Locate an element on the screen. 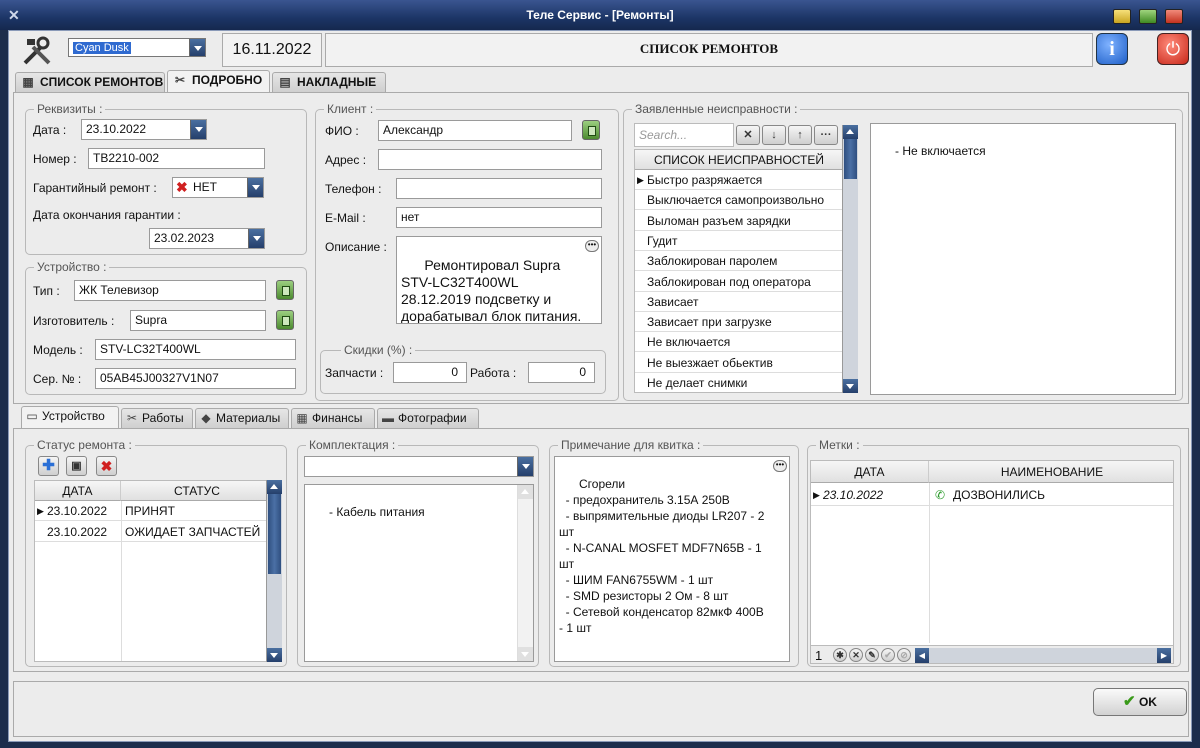 The image size is (1200, 748). tab-details: ✂ ПОДРОБНО is located at coordinates (218, 81).